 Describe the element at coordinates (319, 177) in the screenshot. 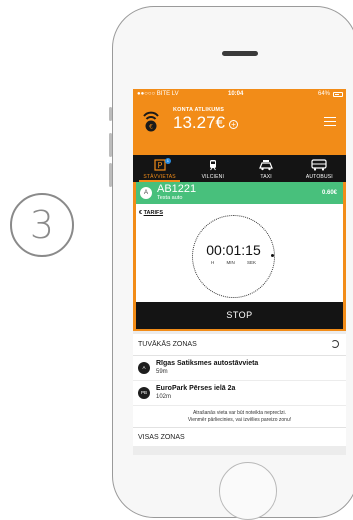

I see `tab-buses-label: AUTOBUSI` at that location.